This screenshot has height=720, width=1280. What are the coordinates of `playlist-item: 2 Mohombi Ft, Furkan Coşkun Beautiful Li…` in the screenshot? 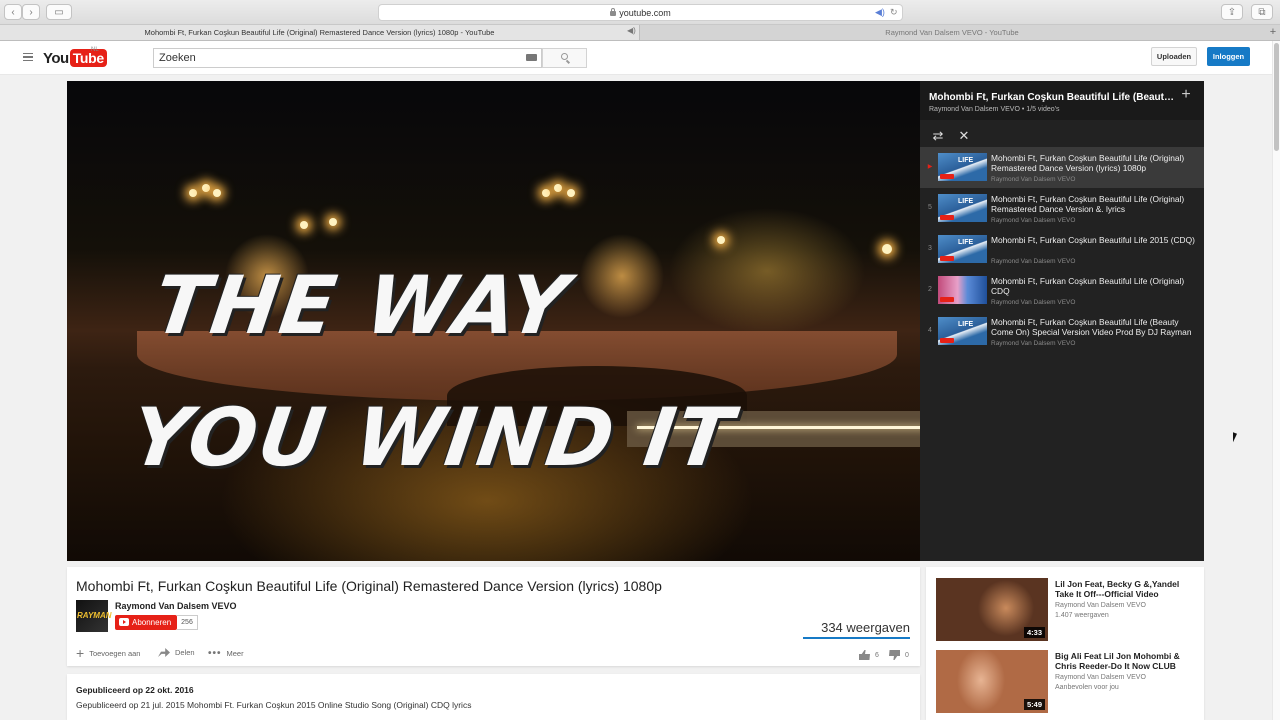 It's located at (1062, 290).